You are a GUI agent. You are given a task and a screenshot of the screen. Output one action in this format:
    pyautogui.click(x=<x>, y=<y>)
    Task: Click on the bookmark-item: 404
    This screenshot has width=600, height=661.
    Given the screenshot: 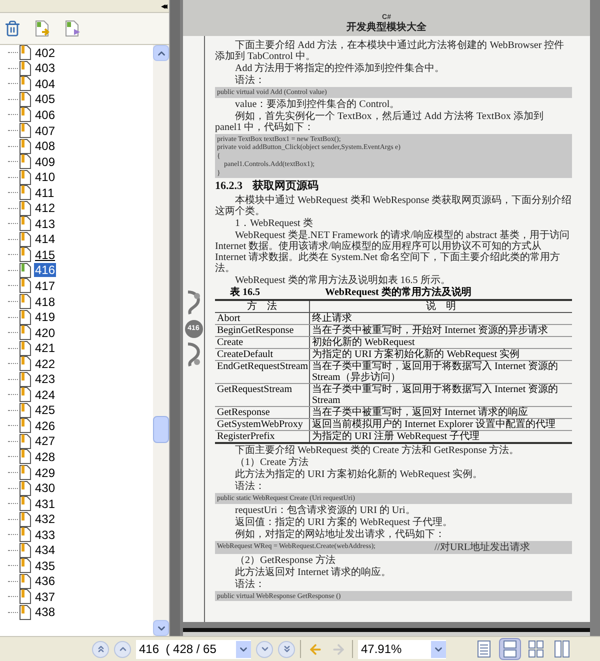 What is the action you would take?
    pyautogui.click(x=45, y=83)
    